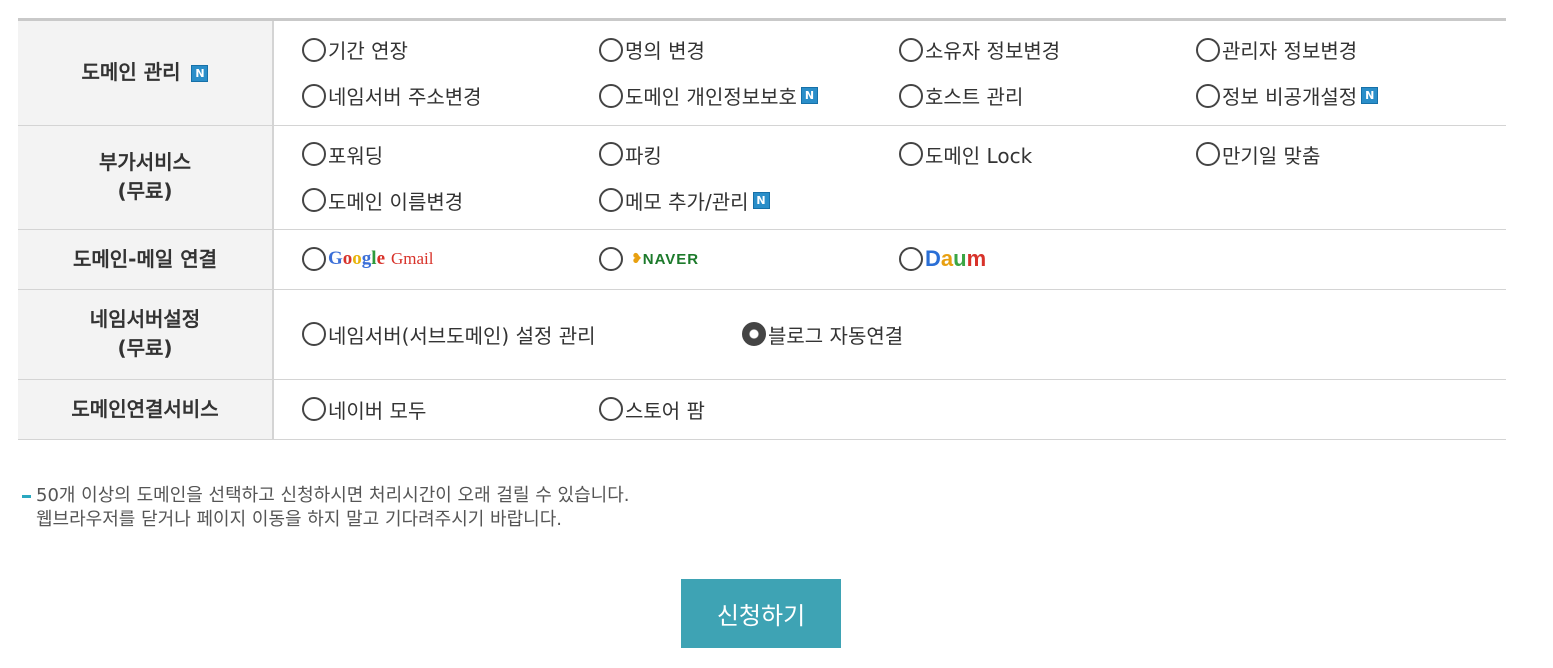  What do you see at coordinates (749, 259) in the screenshot?
I see `option-naver: ❥ NAVER` at bounding box center [749, 259].